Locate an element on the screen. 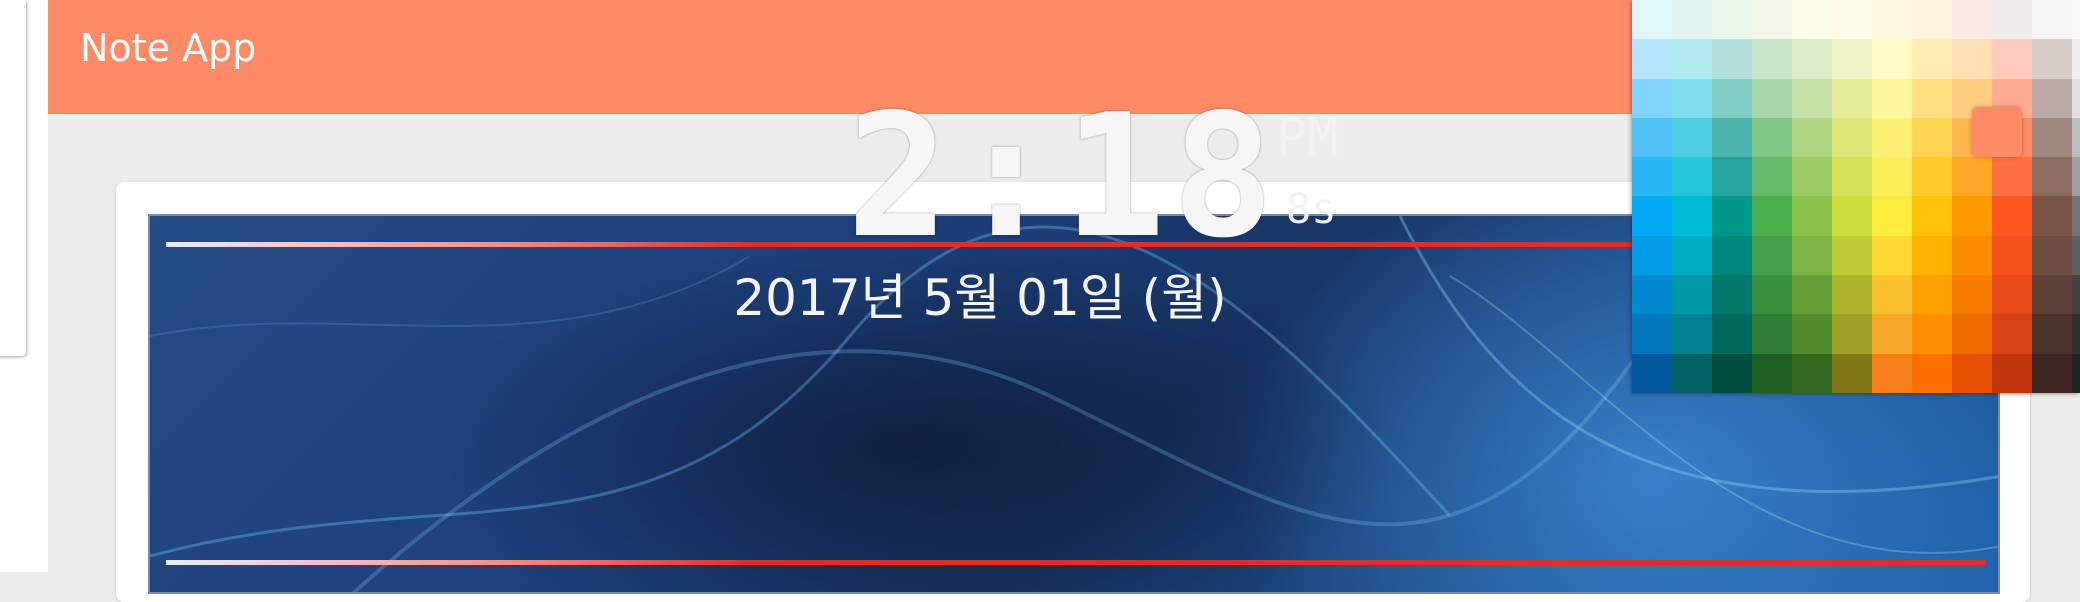  color-palette-picker is located at coordinates (1856, 196).